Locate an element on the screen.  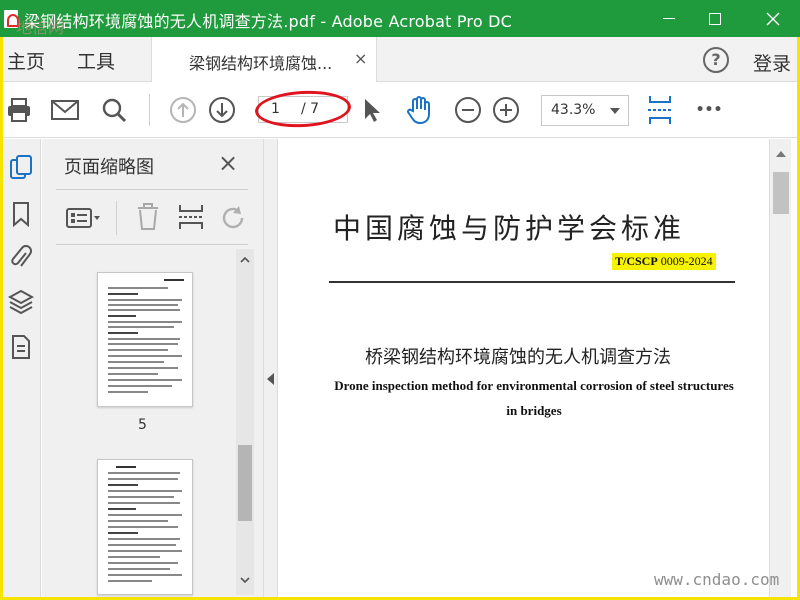
minimize-button is located at coordinates (669, 18).